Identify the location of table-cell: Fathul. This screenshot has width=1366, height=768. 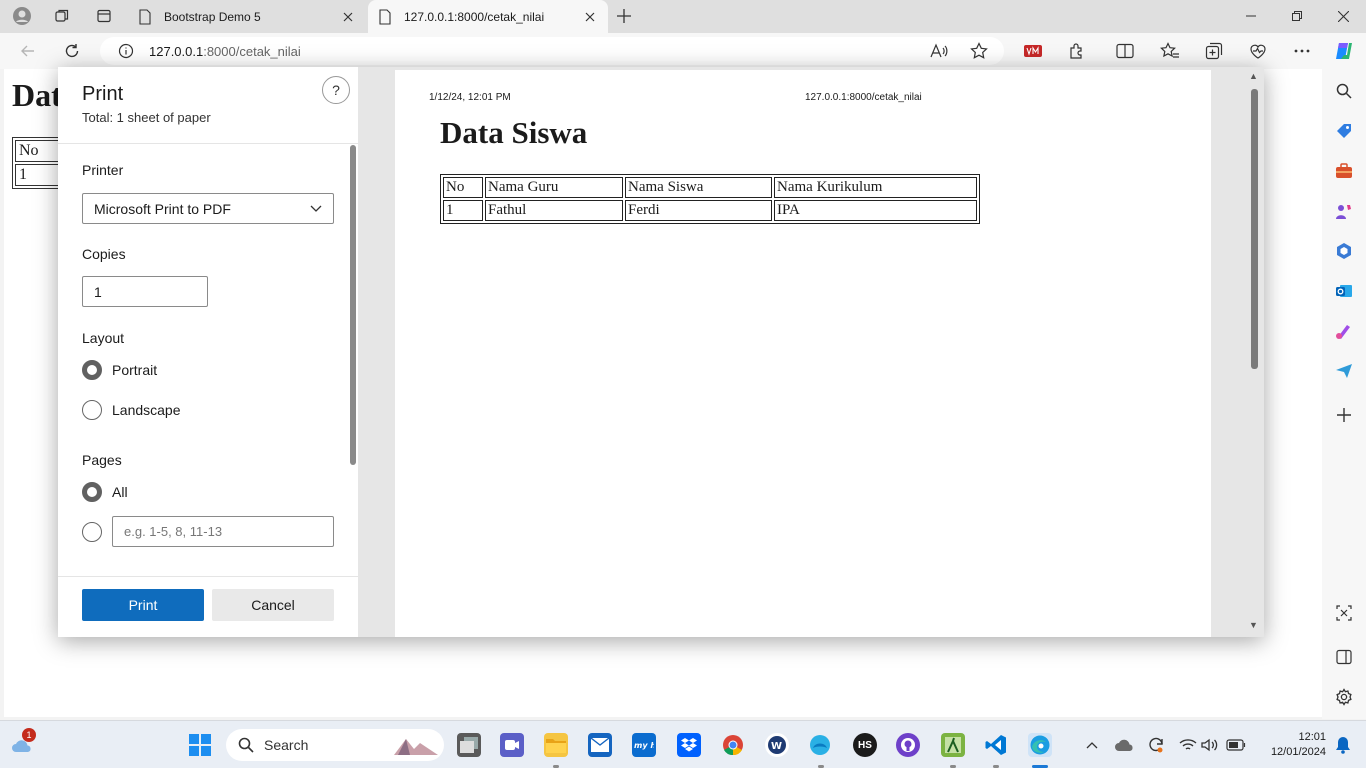
(554, 210).